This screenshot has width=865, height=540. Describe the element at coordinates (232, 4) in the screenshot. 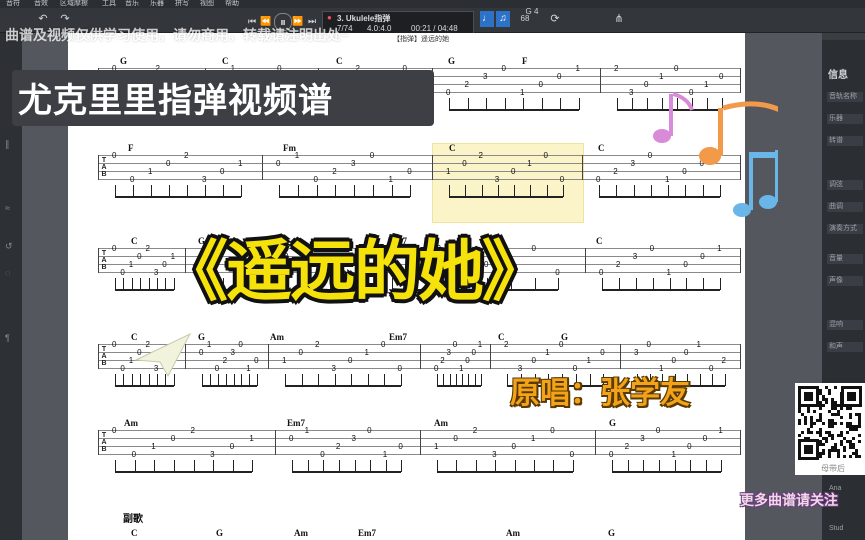

I see `menu-item: 帮助` at that location.